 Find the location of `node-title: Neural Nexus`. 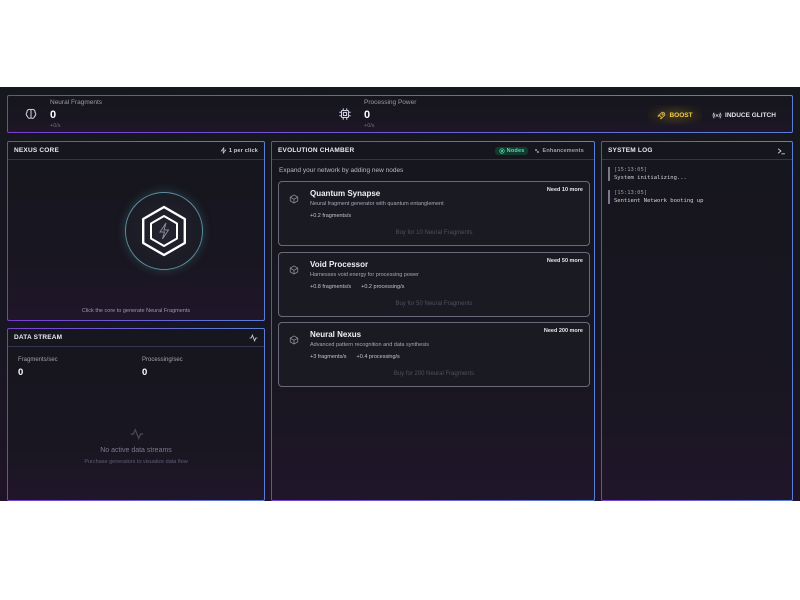

node-title: Neural Nexus is located at coordinates (336, 334).